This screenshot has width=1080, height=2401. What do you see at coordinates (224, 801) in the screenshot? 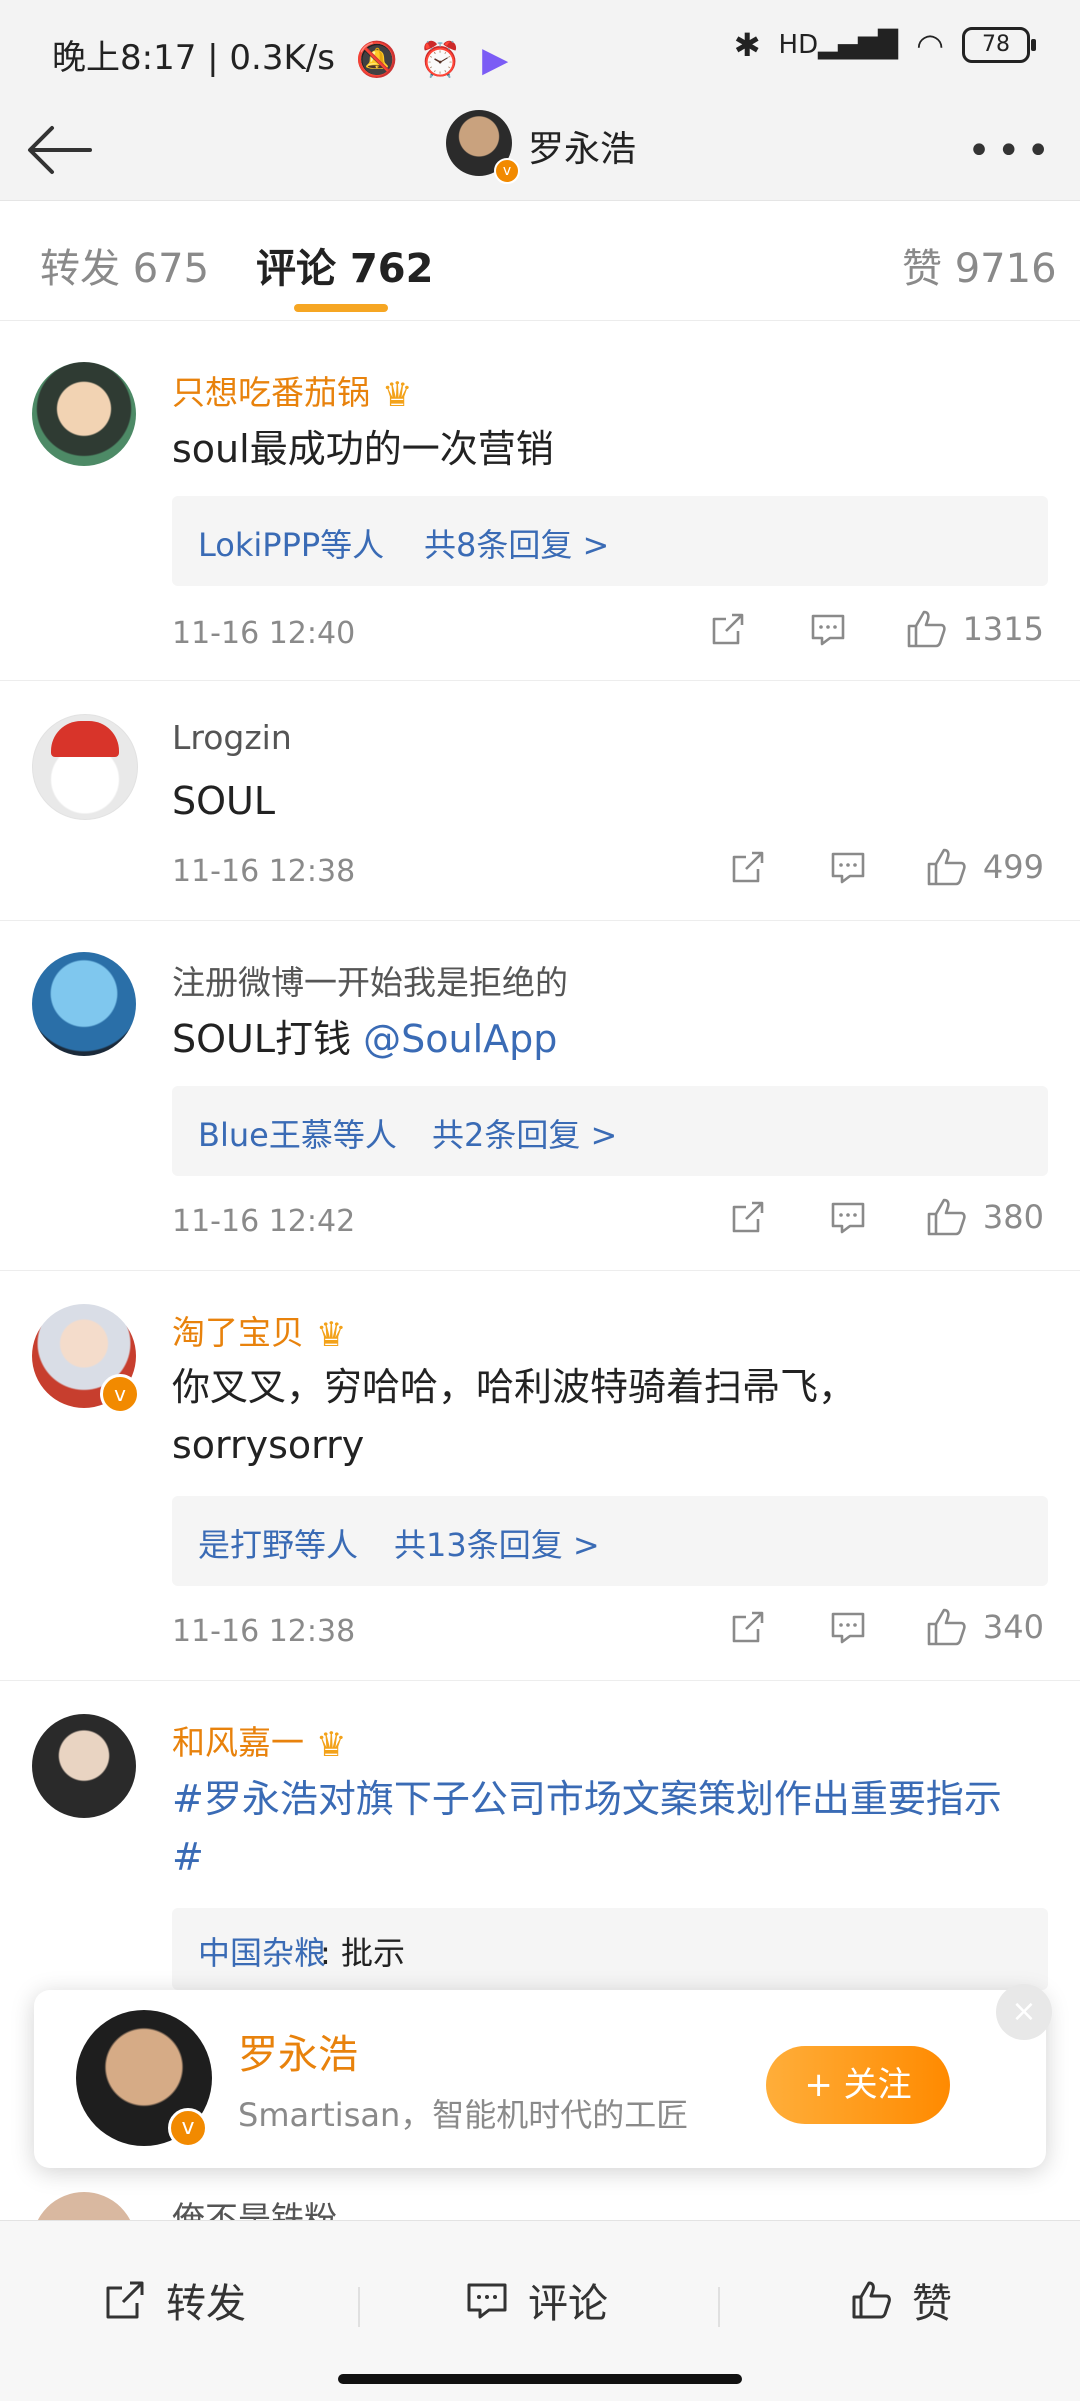
I see `comment-text: SOUL` at bounding box center [224, 801].